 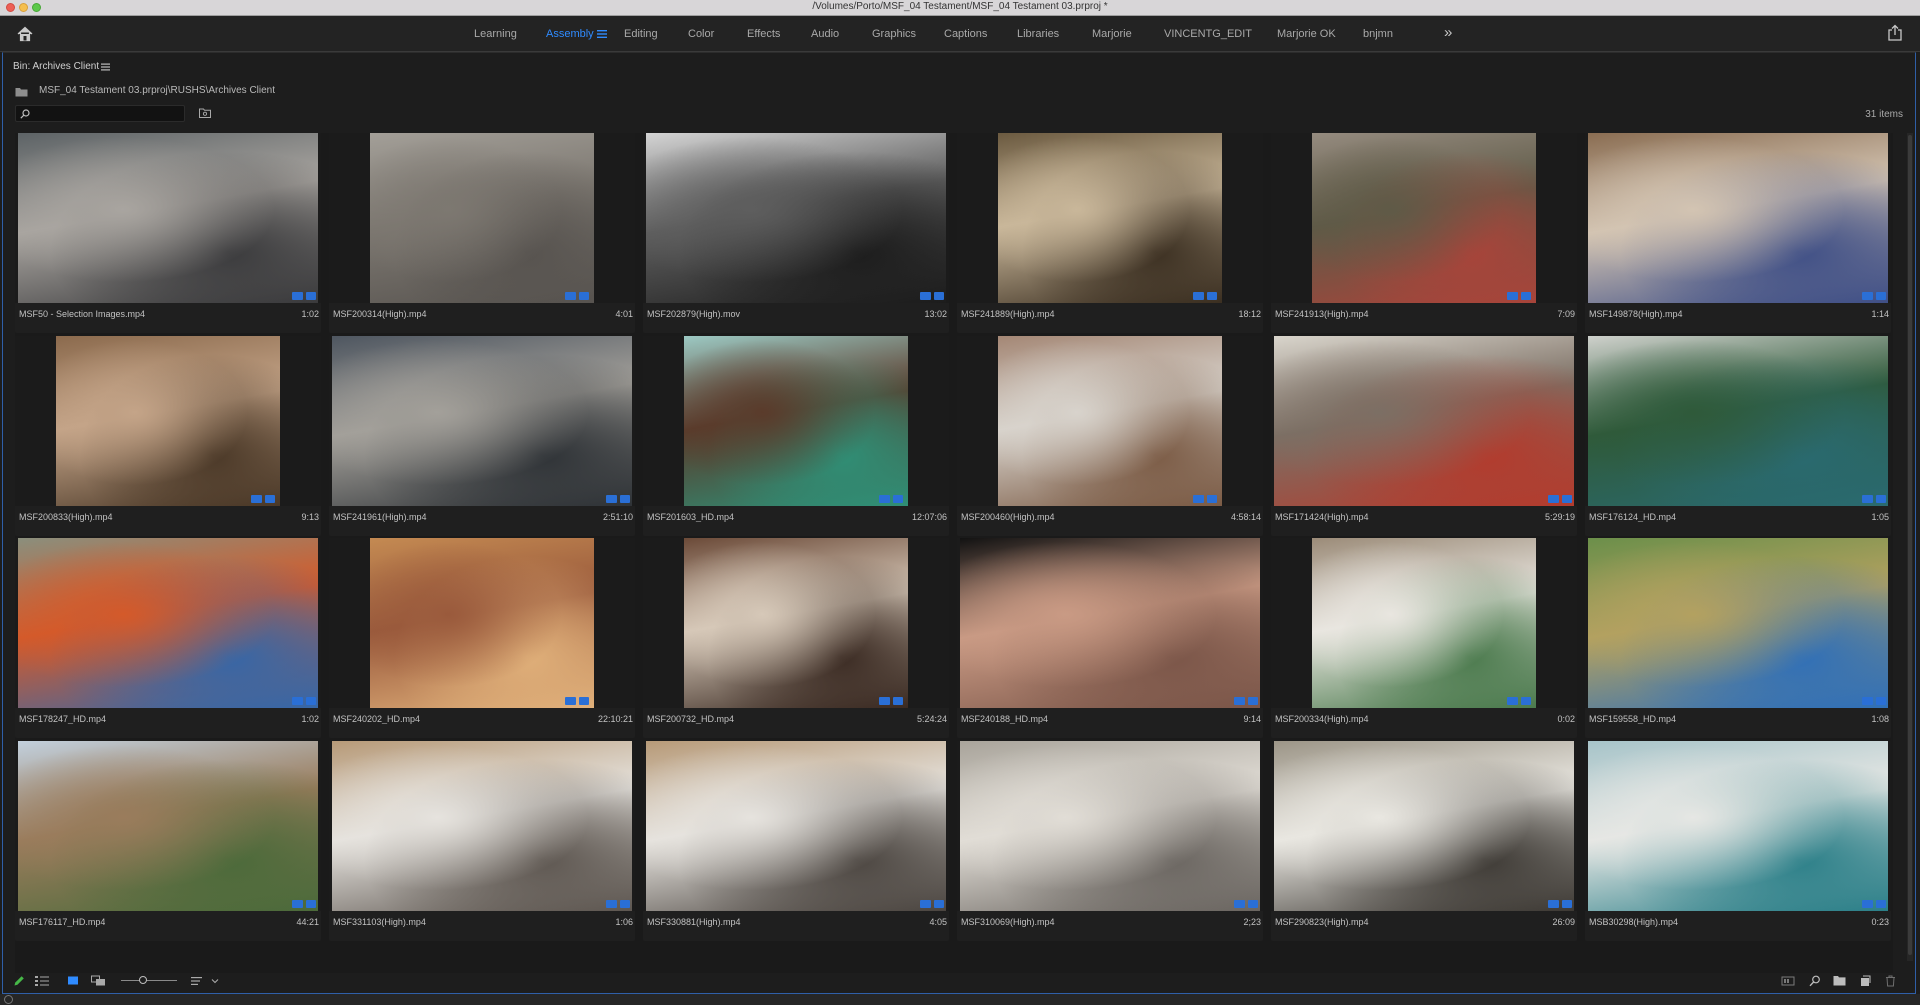 What do you see at coordinates (1890, 981) in the screenshot?
I see `trash-icon` at bounding box center [1890, 981].